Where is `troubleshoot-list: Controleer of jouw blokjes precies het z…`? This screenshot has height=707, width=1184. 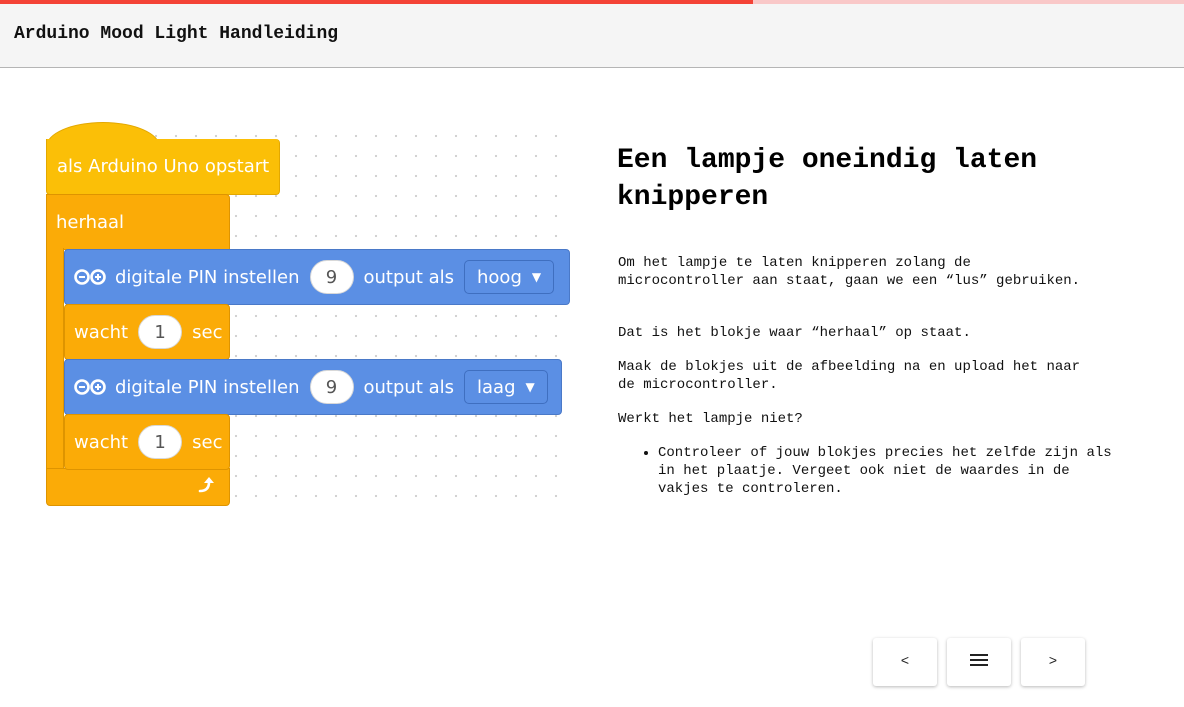
troubleshoot-list: Controleer of jouw blokjes precies het z… is located at coordinates (879, 471).